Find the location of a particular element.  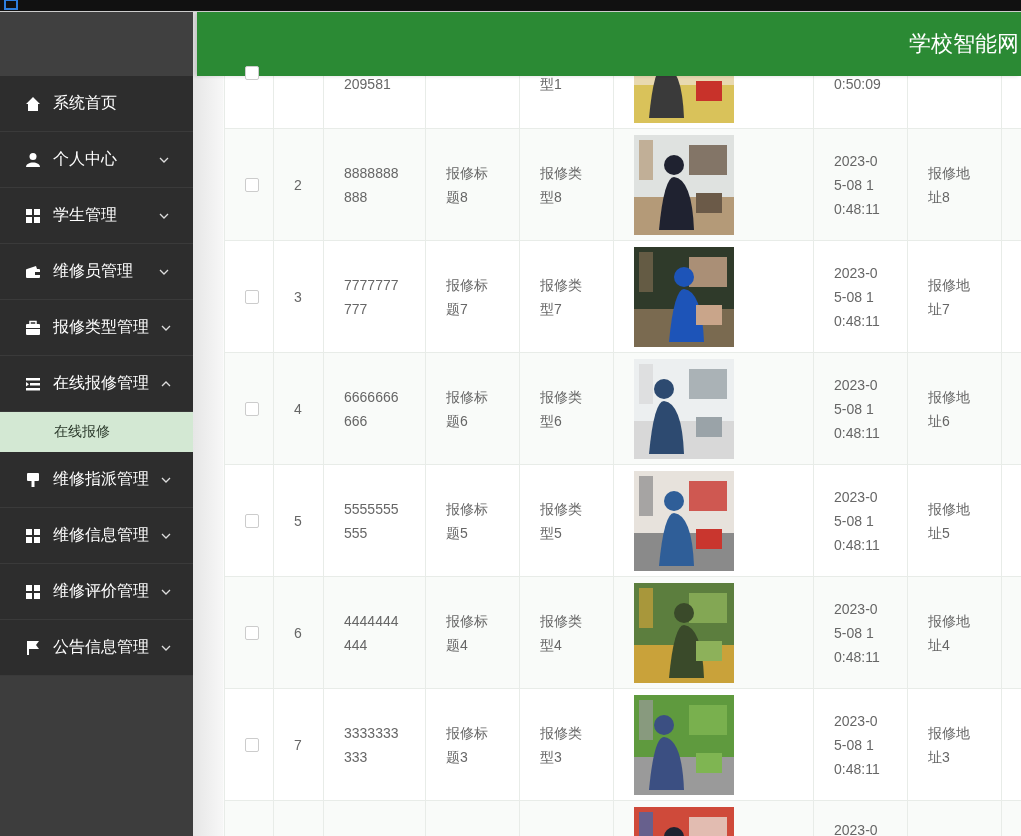

menu-item: 报修类型管理 is located at coordinates (96, 328).